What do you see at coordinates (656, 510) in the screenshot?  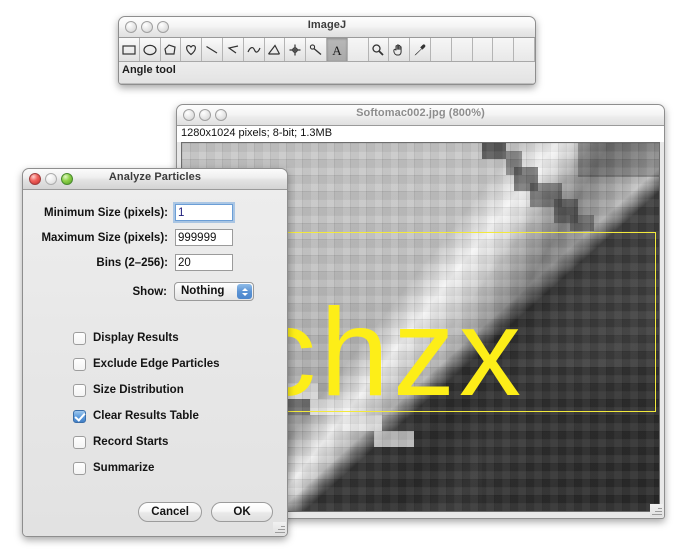 I see `image-window-resize-grip` at bounding box center [656, 510].